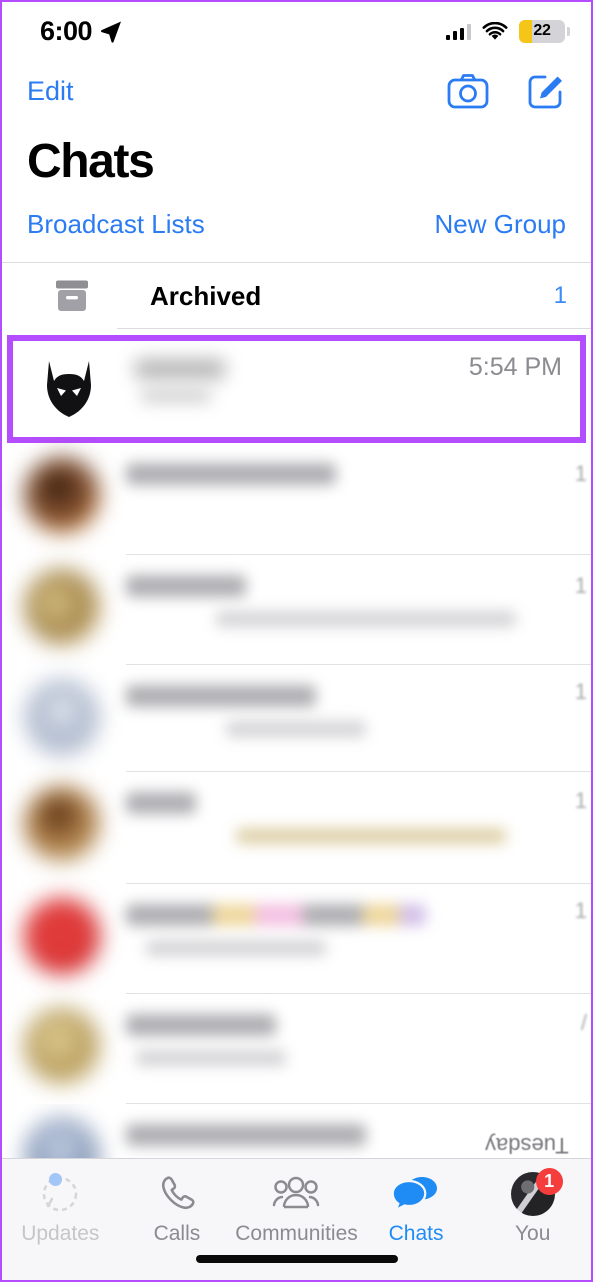 This screenshot has width=593, height=1282. Describe the element at coordinates (296, 296) in the screenshot. I see `archived-row: Archived 1` at that location.